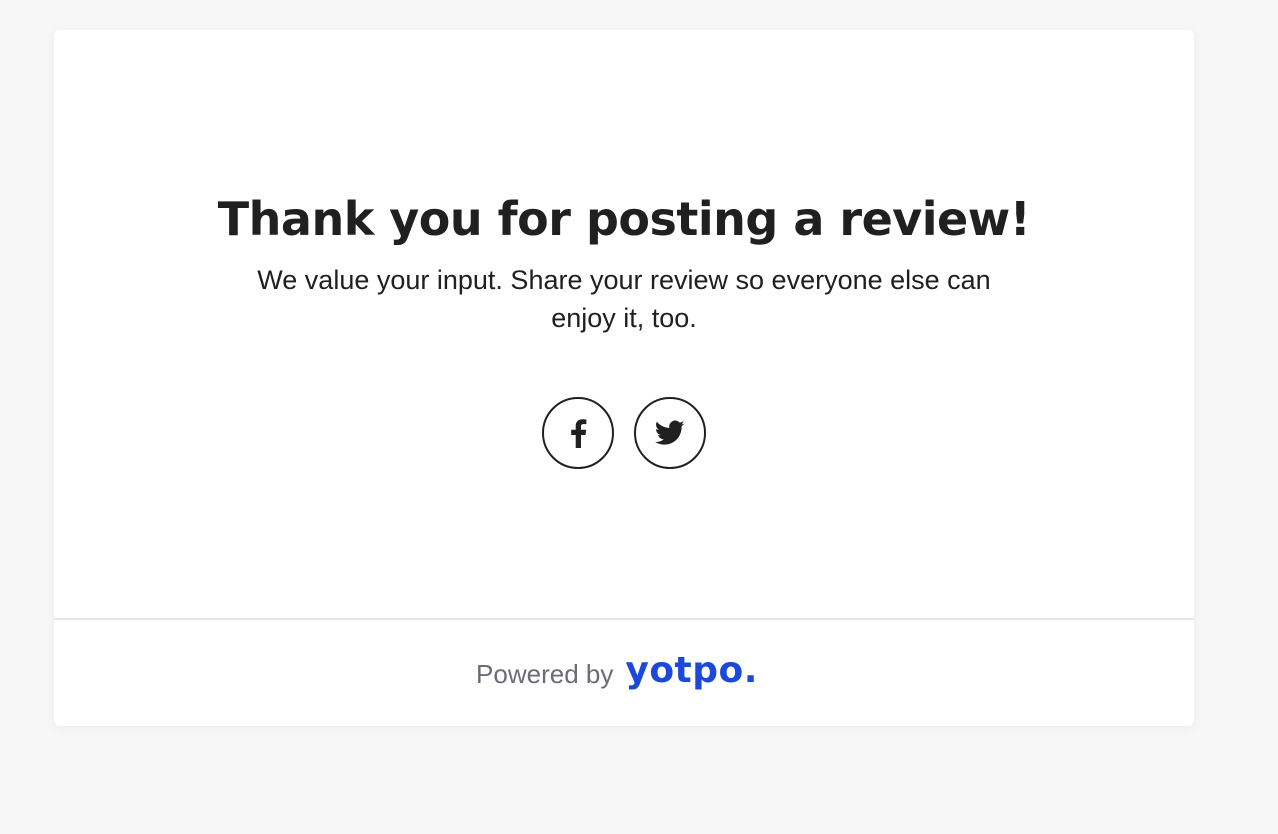  Describe the element at coordinates (545, 674) in the screenshot. I see `powered-by-label: Powered by` at that location.